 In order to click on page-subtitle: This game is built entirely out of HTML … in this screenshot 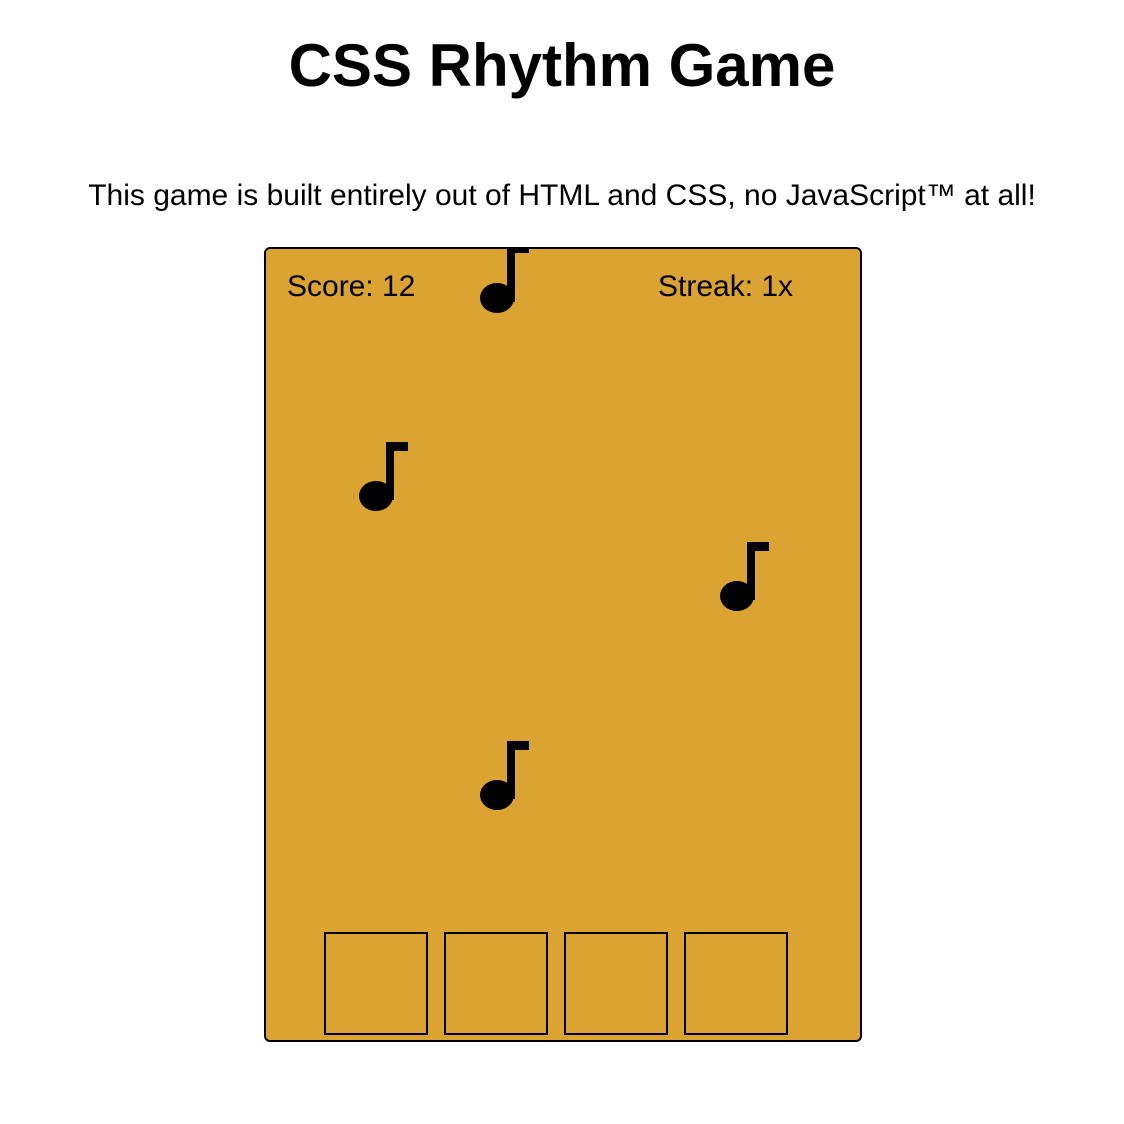, I will do `click(562, 195)`.